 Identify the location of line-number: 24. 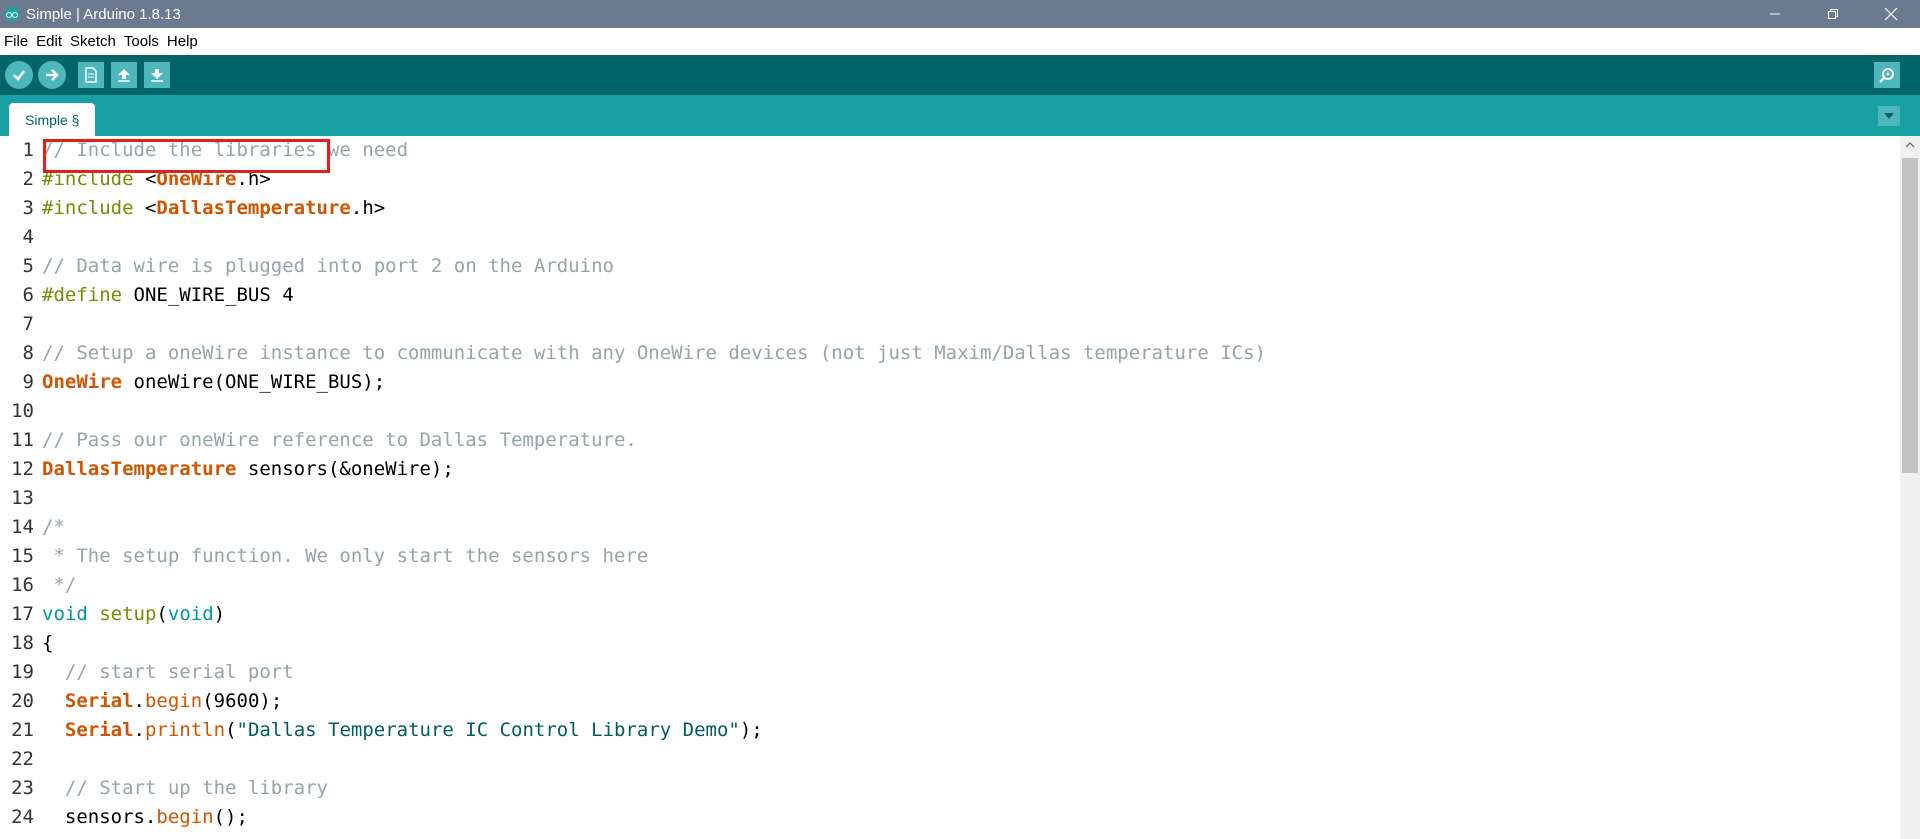
(22, 817).